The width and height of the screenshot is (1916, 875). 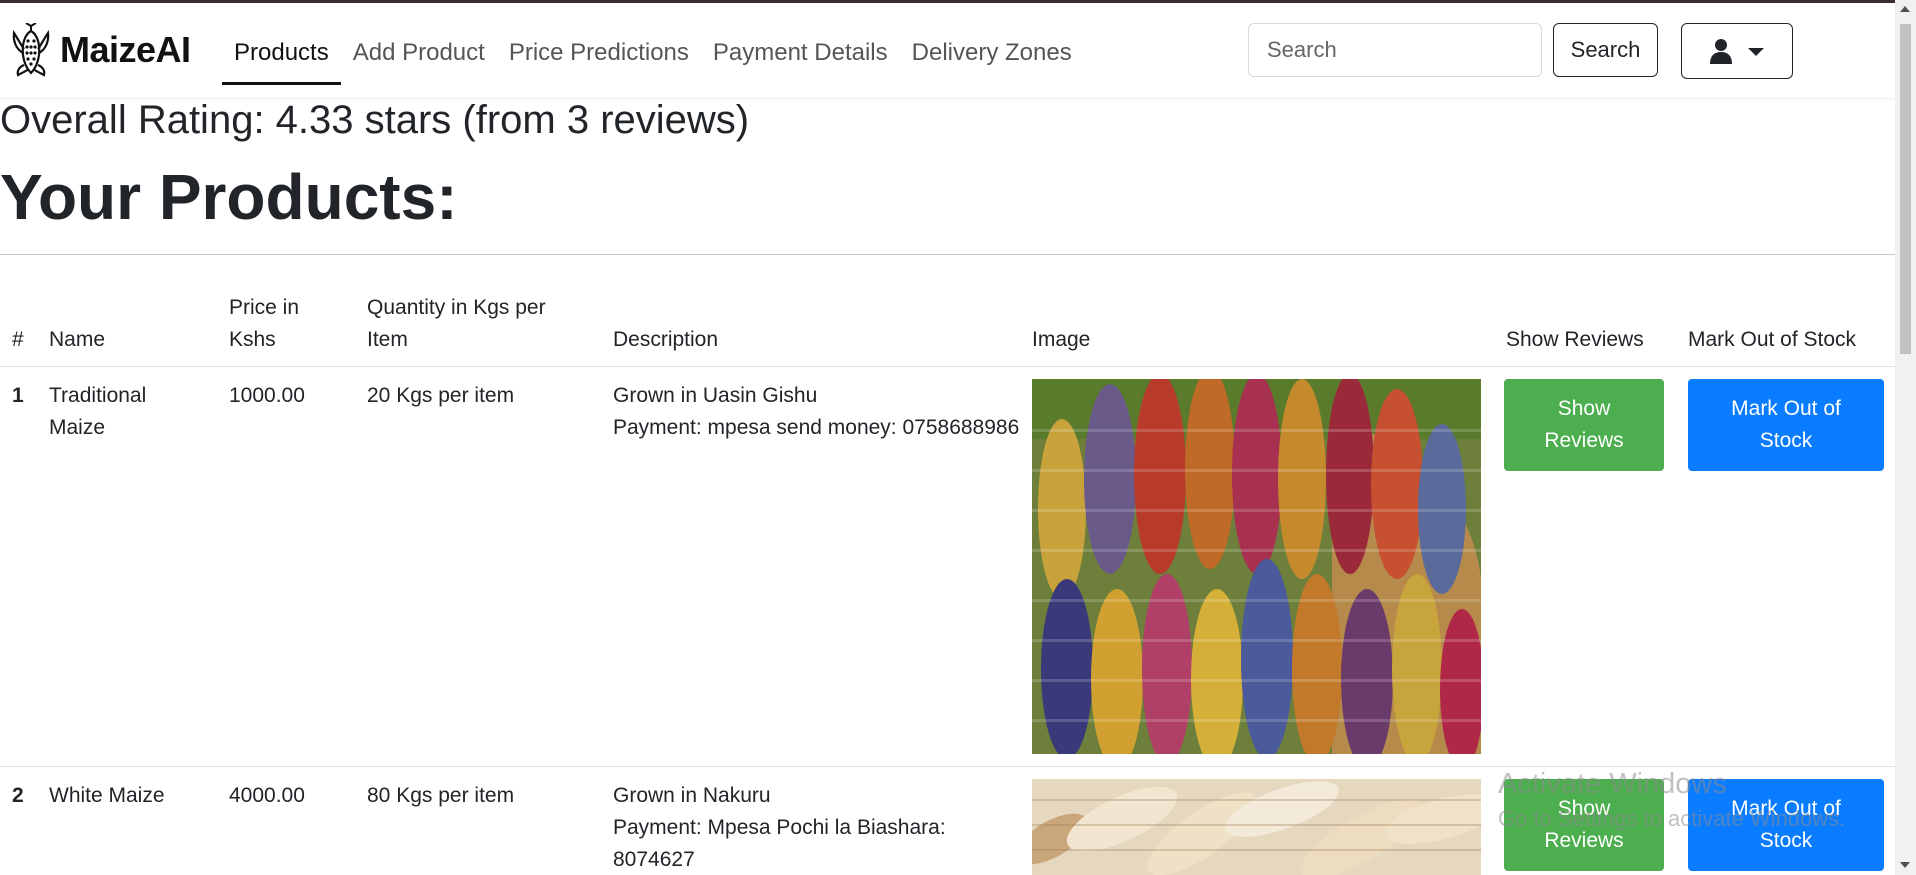 I want to click on col-header-quantity-line2: Item, so click(x=387, y=339).